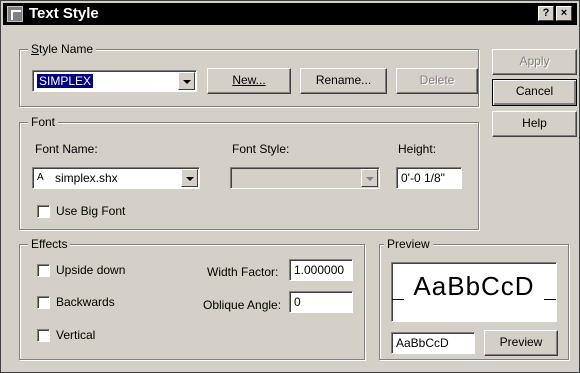  Describe the element at coordinates (261, 149) in the screenshot. I see `font-style-label: Font Style:` at that location.